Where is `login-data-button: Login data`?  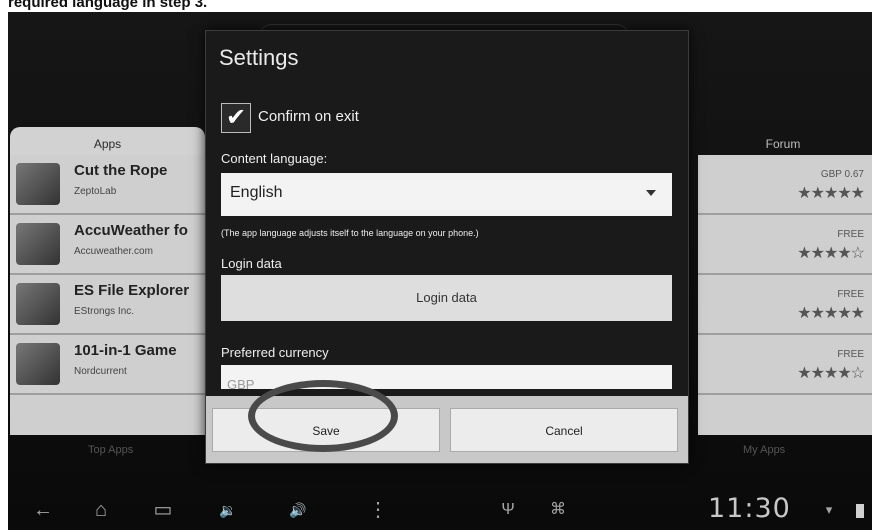
login-data-button: Login data is located at coordinates (446, 298).